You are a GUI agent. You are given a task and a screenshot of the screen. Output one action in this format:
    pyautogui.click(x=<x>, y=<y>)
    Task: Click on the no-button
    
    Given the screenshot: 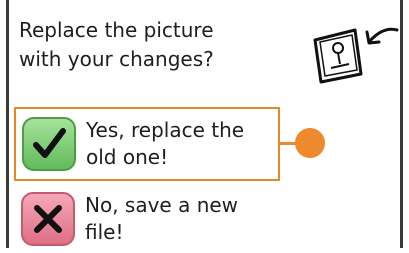 What is the action you would take?
    pyautogui.click(x=48, y=219)
    